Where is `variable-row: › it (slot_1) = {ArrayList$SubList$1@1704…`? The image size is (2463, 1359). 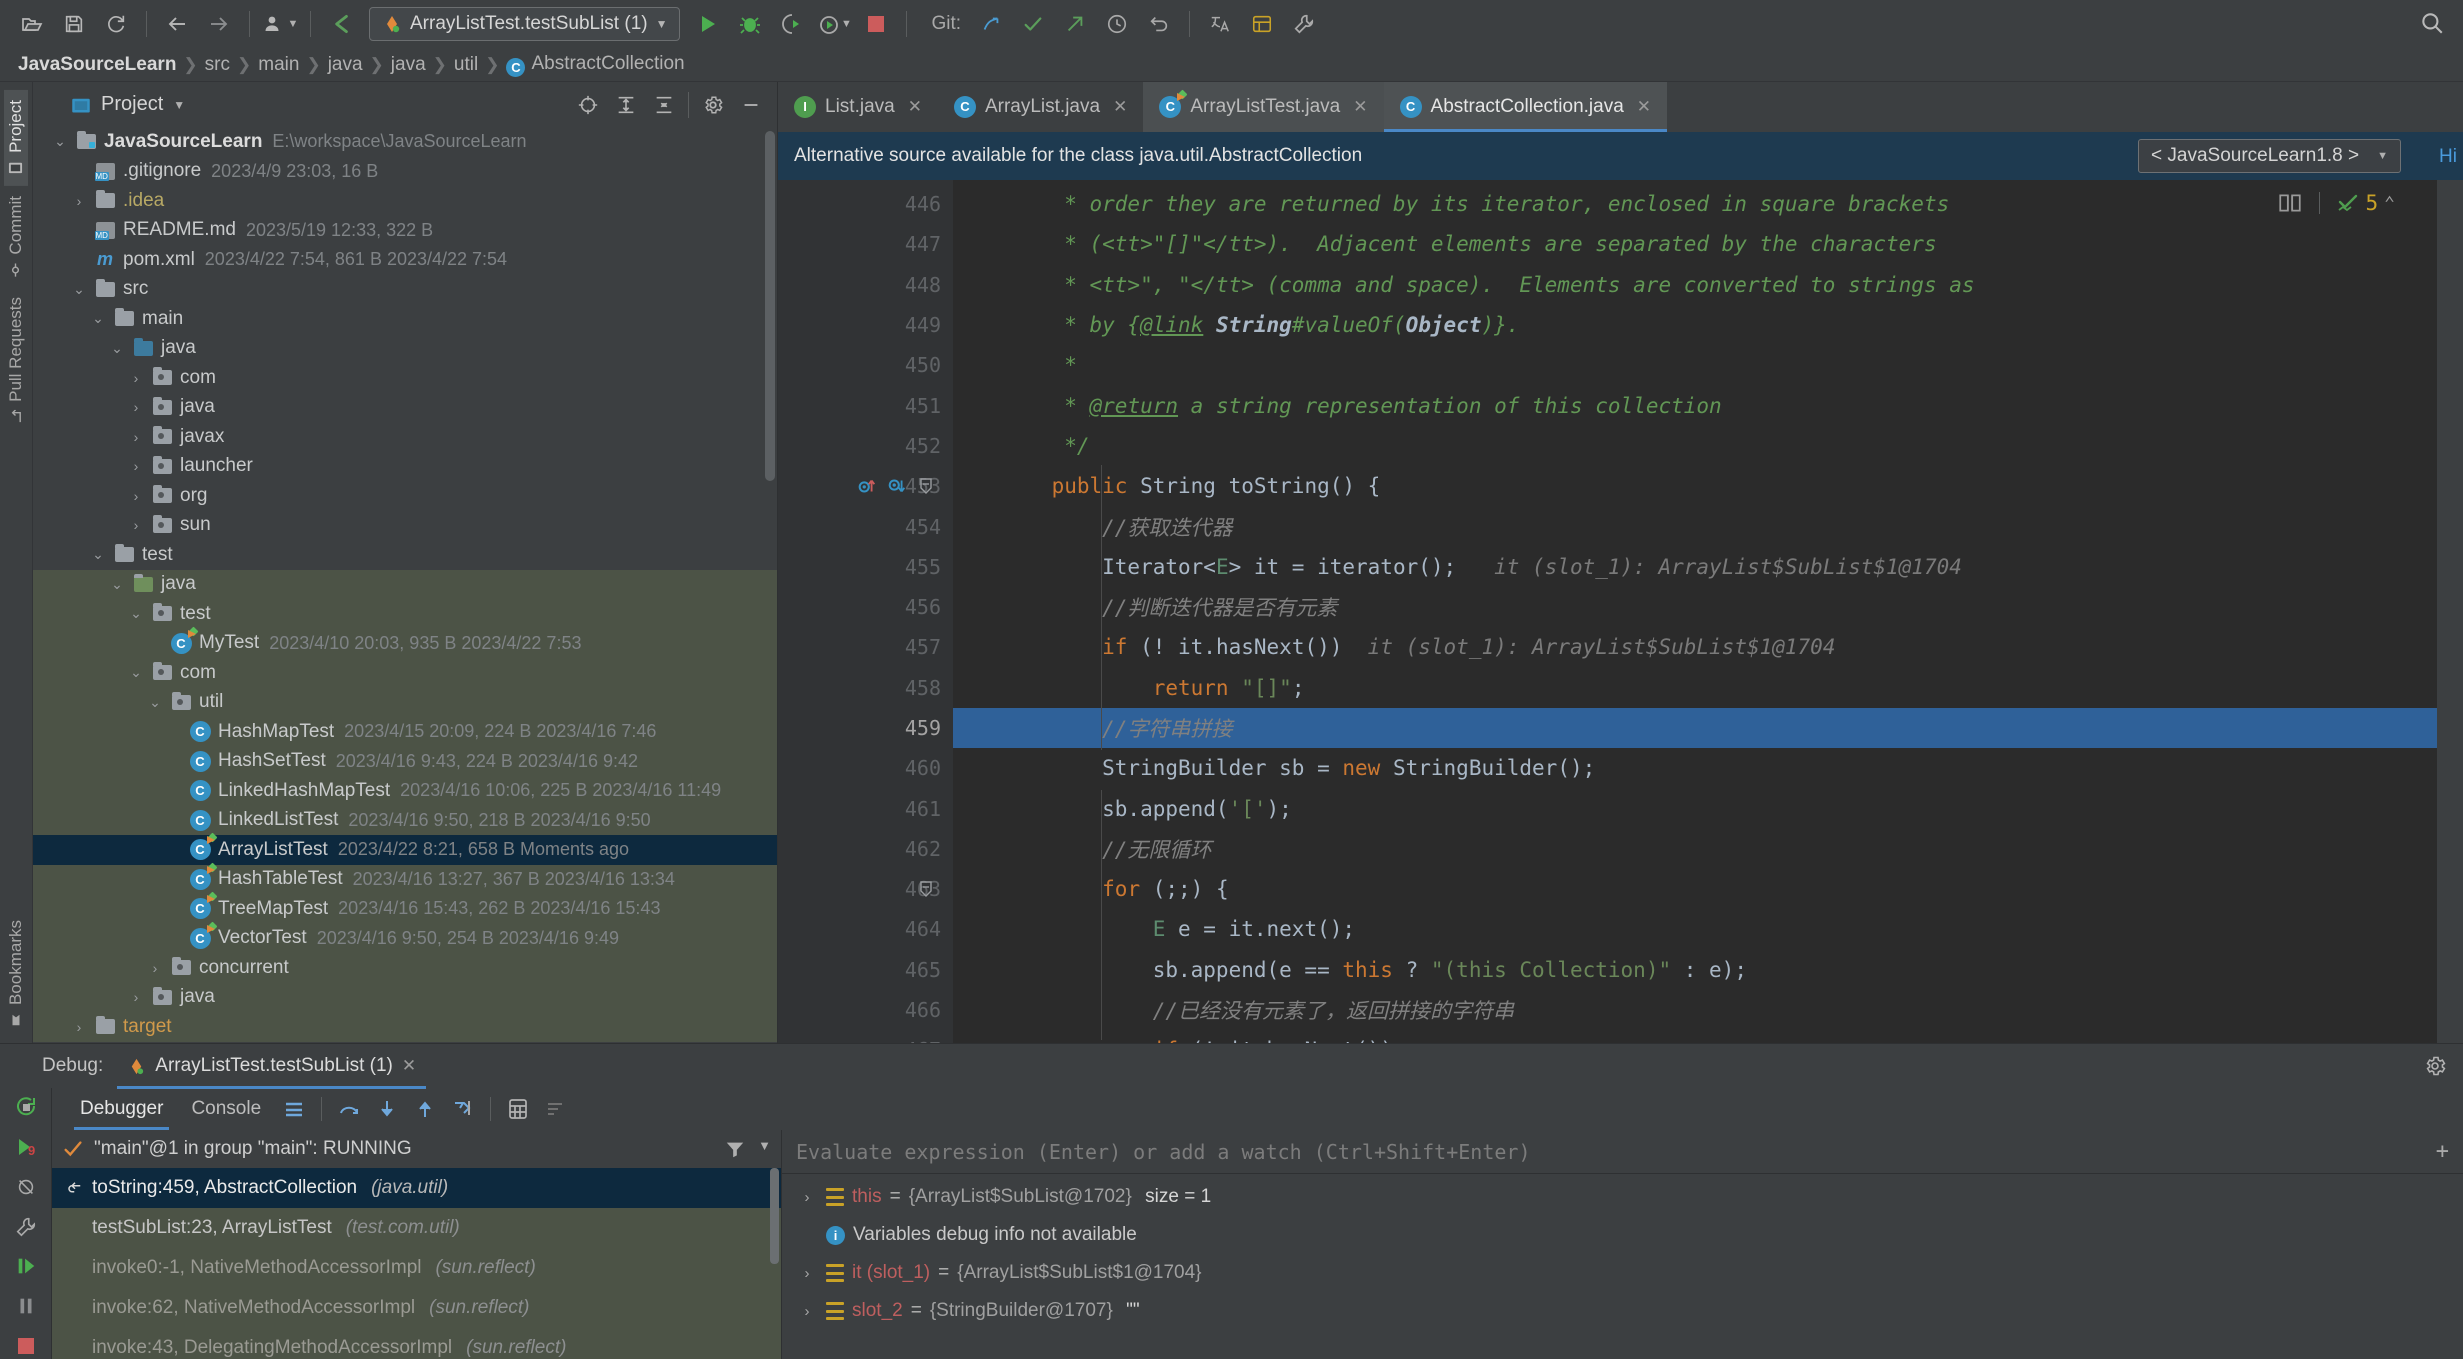
variable-row: › it (slot_1) = {ArrayList$SubList$1@1704… is located at coordinates (1622, 1273).